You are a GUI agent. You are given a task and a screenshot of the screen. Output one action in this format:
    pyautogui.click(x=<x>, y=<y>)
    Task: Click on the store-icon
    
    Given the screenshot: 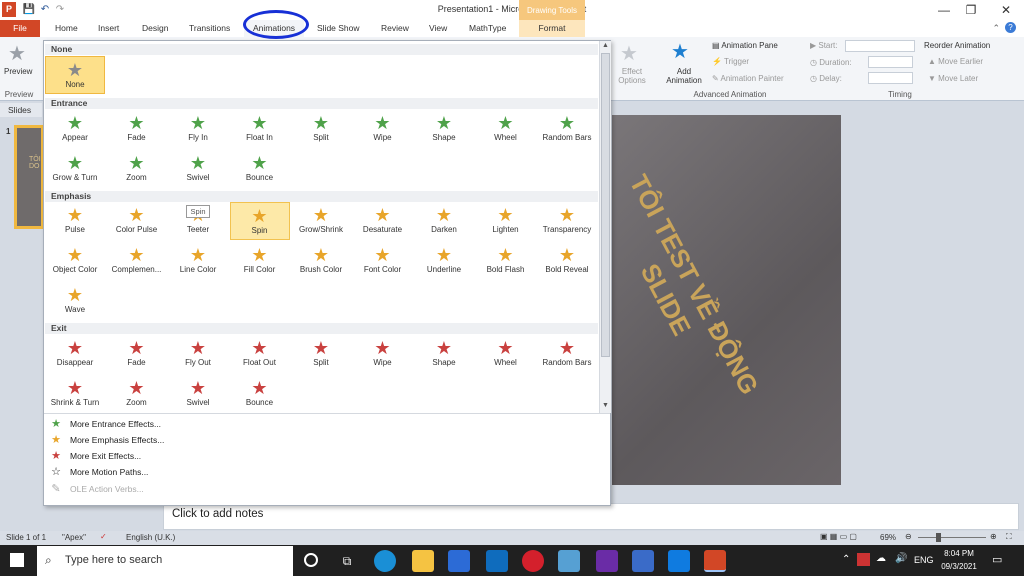 What is the action you would take?
    pyautogui.click(x=459, y=561)
    